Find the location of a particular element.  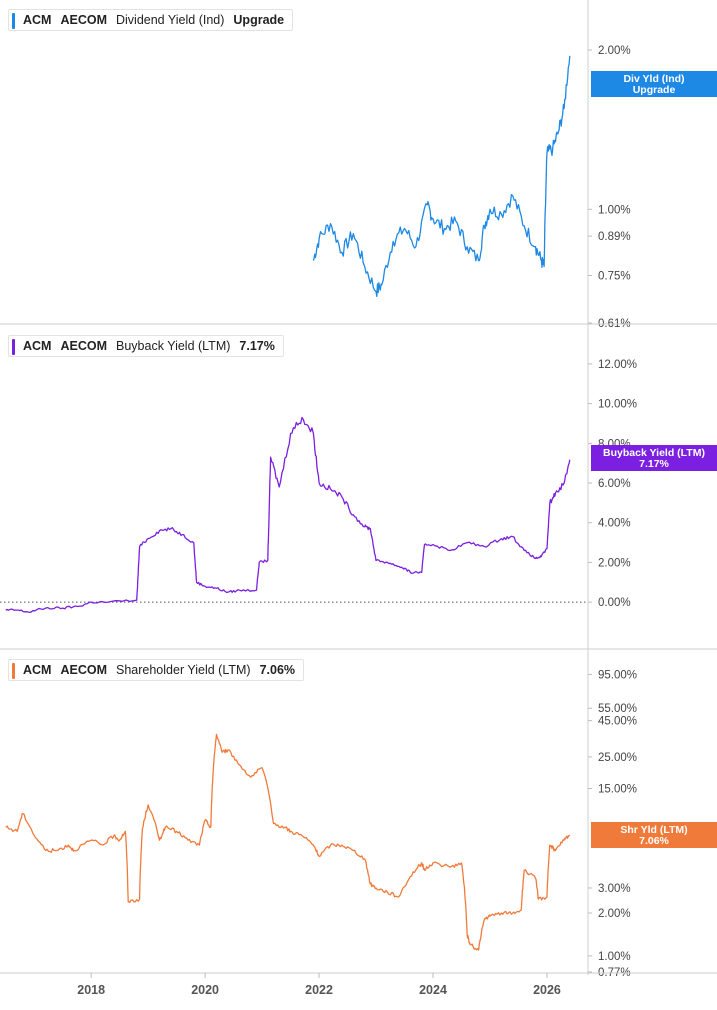

legend-value: 7.06% is located at coordinates (277, 670).